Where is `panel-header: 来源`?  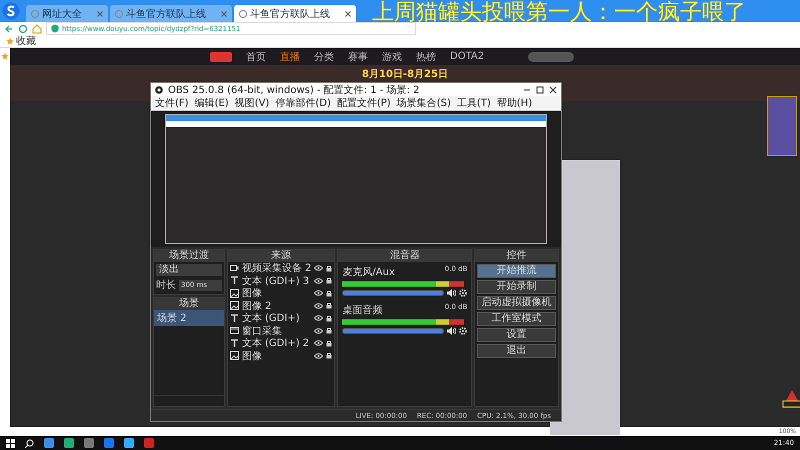 panel-header: 来源 is located at coordinates (281, 256).